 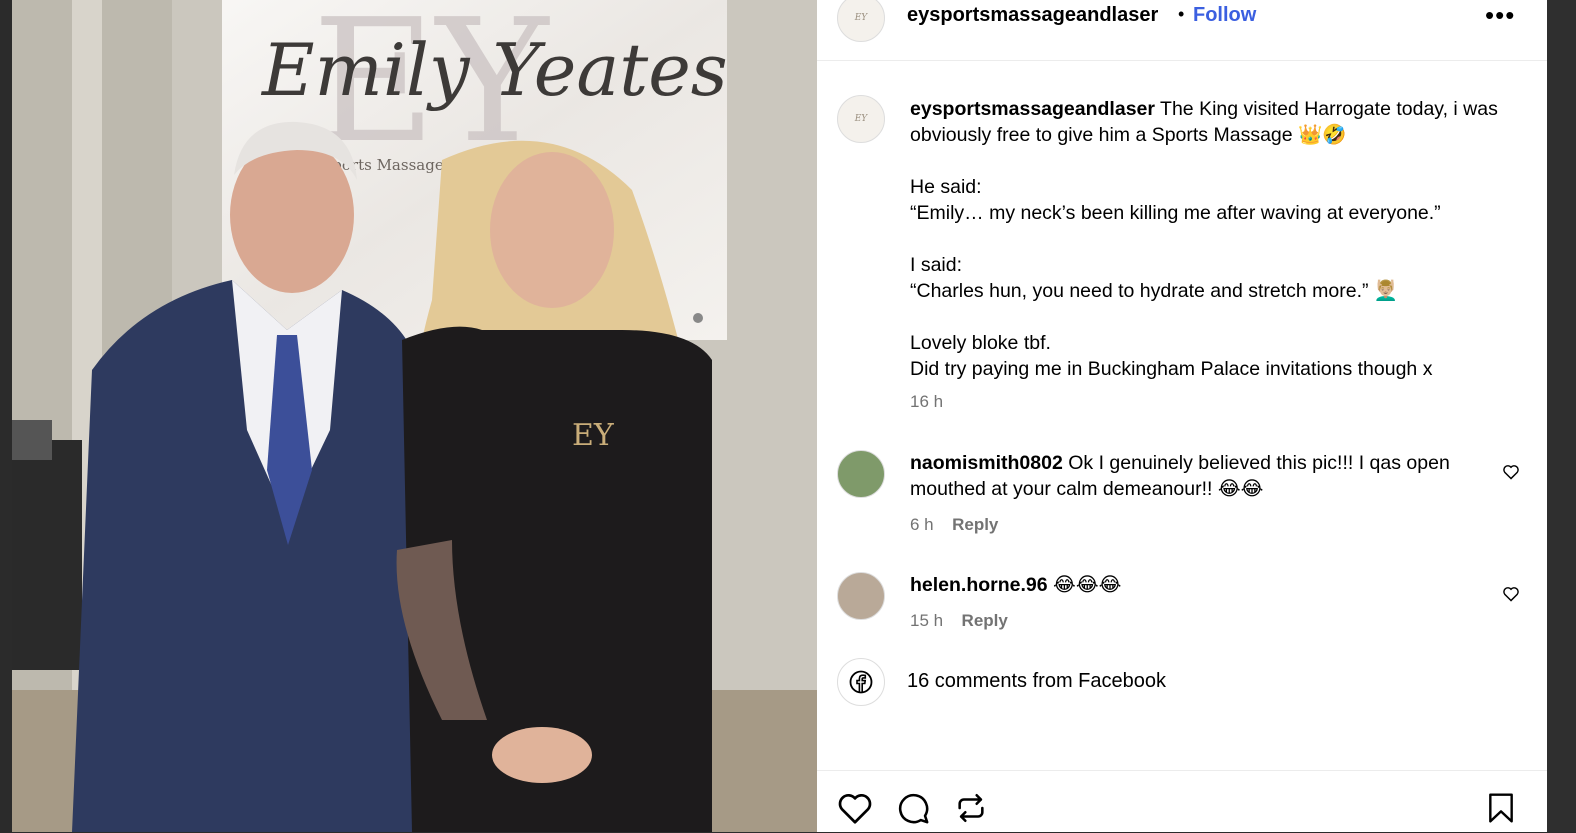 What do you see at coordinates (926, 401) in the screenshot?
I see `caption-timestamp: 16 h` at bounding box center [926, 401].